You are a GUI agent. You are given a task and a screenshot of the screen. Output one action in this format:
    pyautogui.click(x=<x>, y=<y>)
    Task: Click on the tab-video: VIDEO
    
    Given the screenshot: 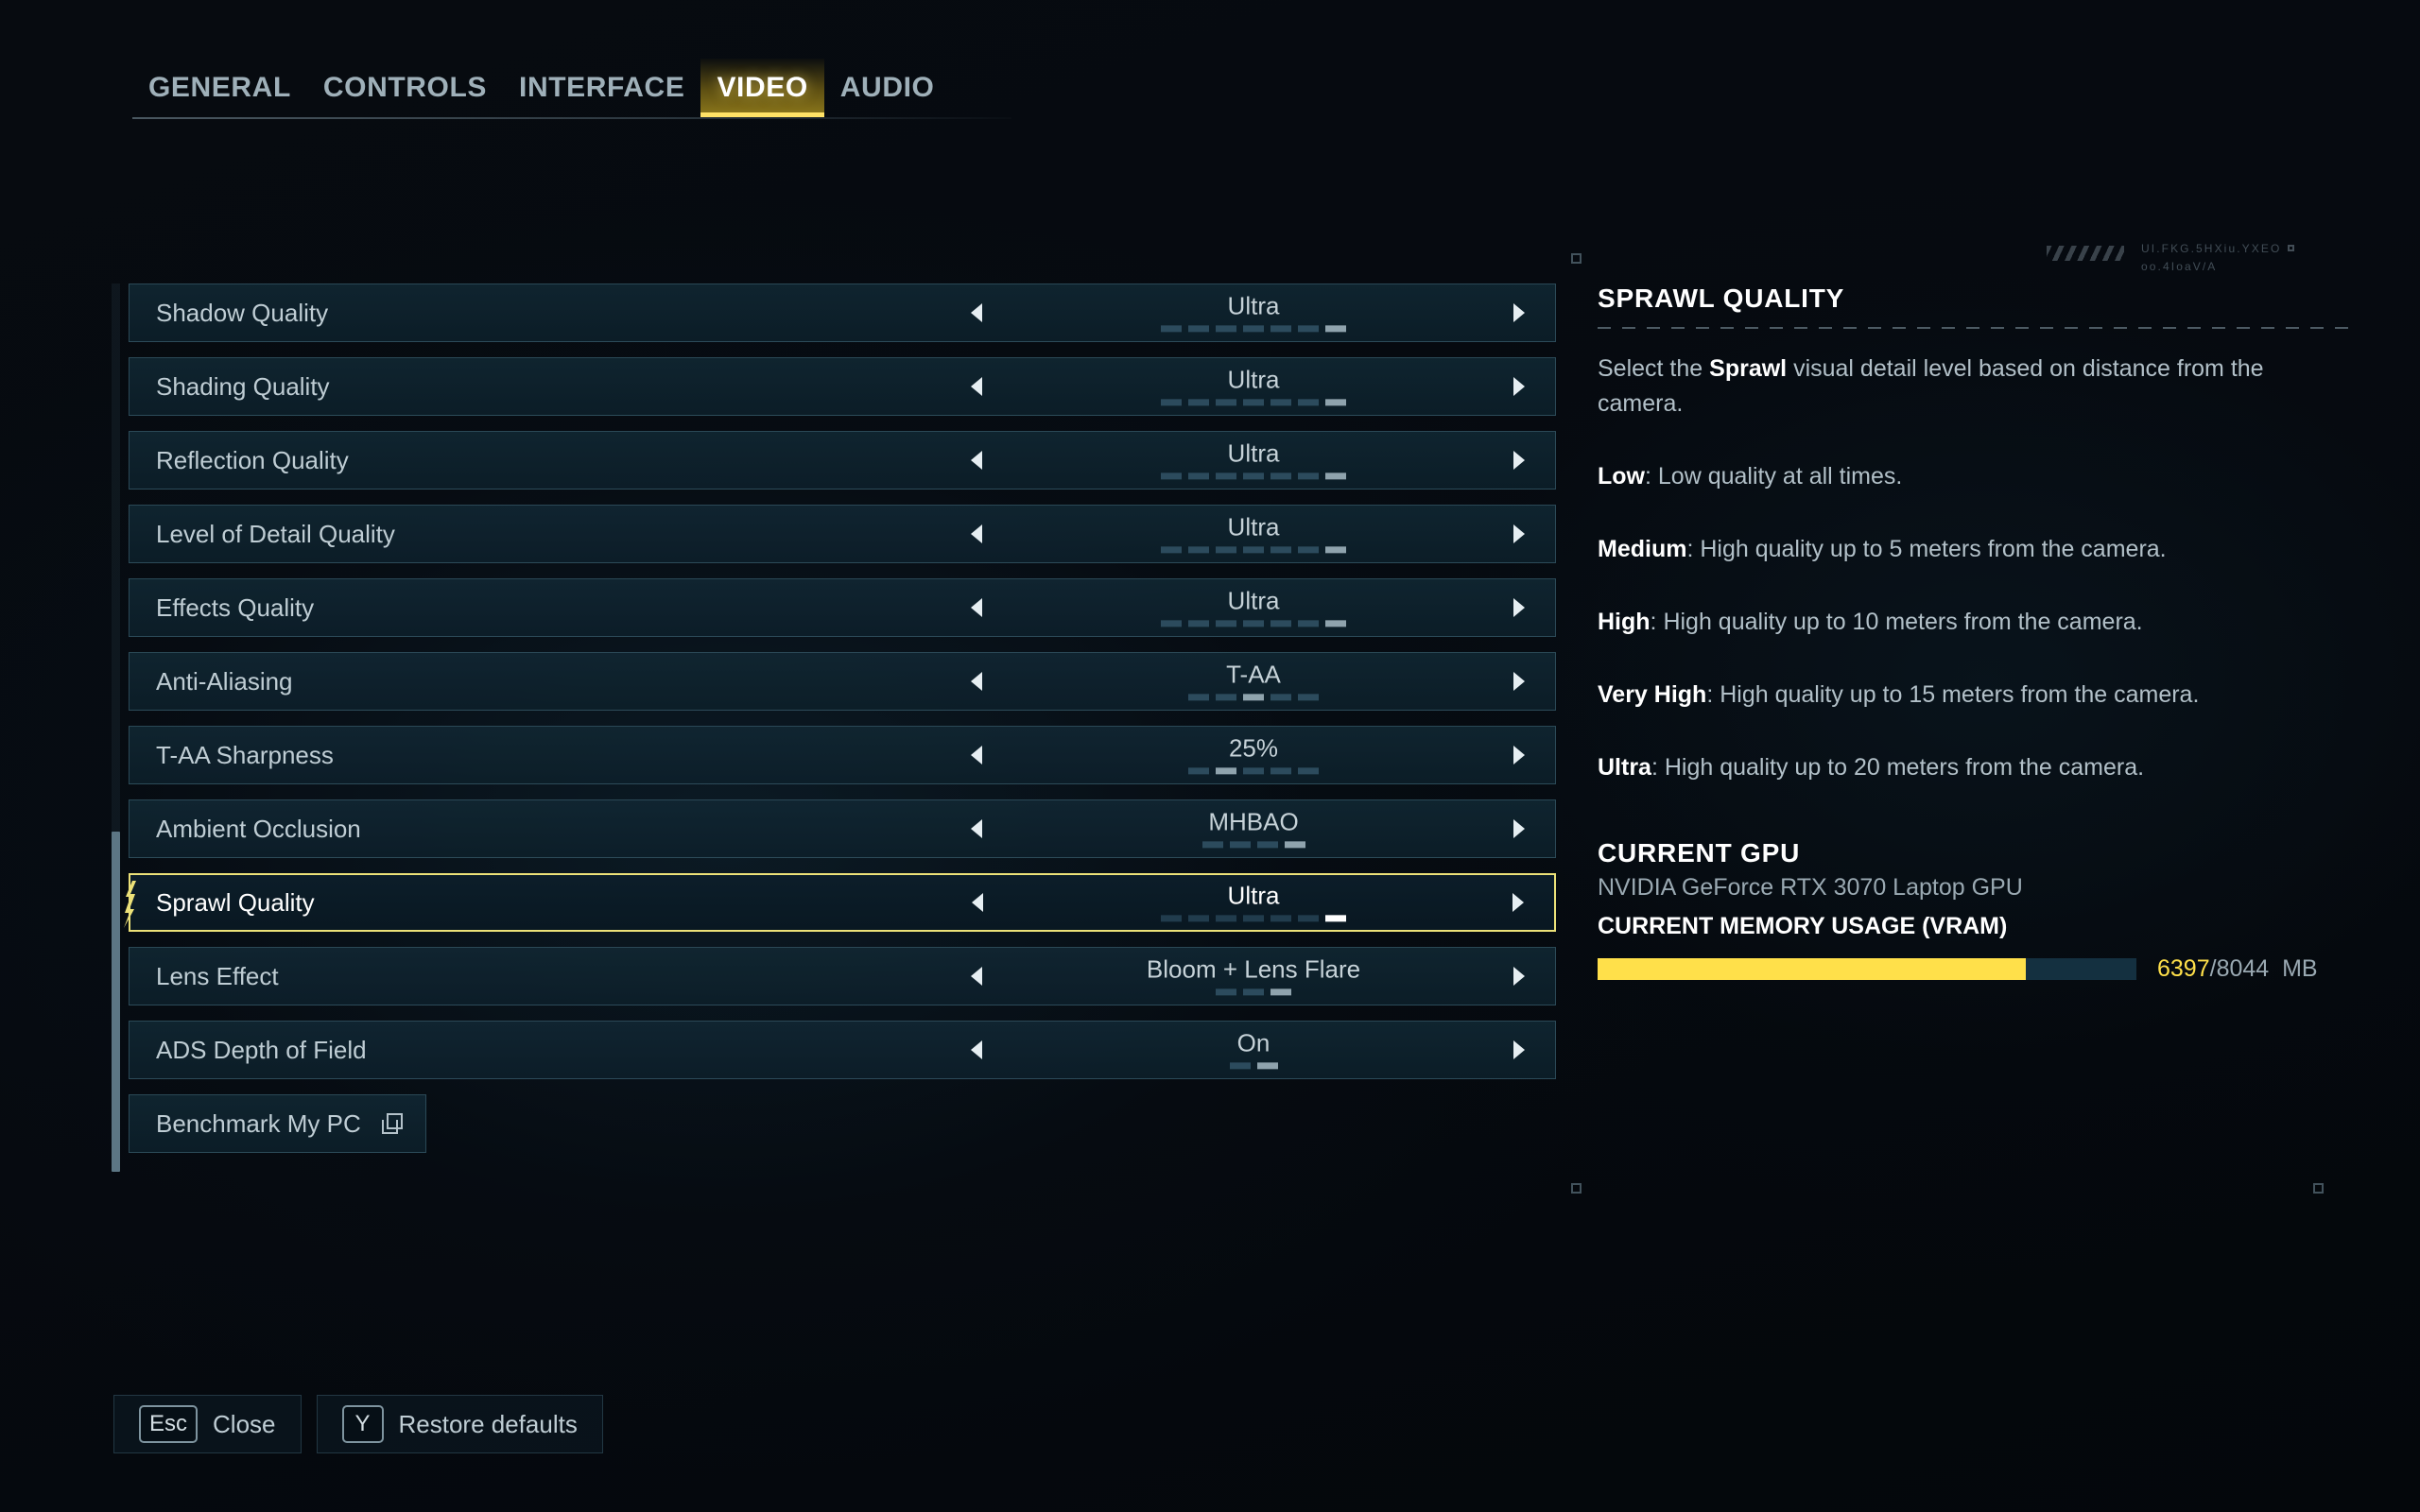 What is the action you would take?
    pyautogui.click(x=762, y=88)
    